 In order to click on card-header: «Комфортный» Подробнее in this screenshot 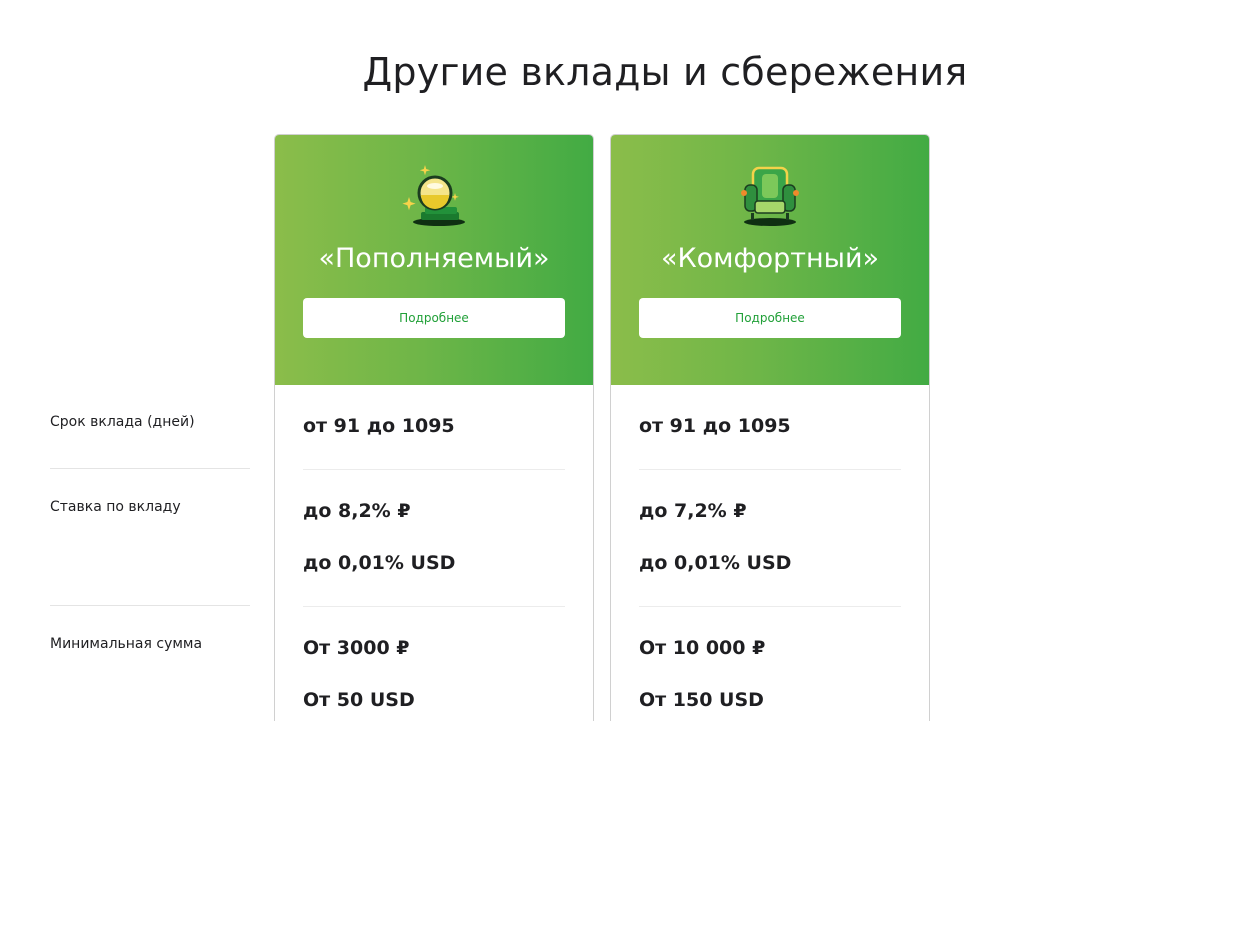, I will do `click(770, 260)`.